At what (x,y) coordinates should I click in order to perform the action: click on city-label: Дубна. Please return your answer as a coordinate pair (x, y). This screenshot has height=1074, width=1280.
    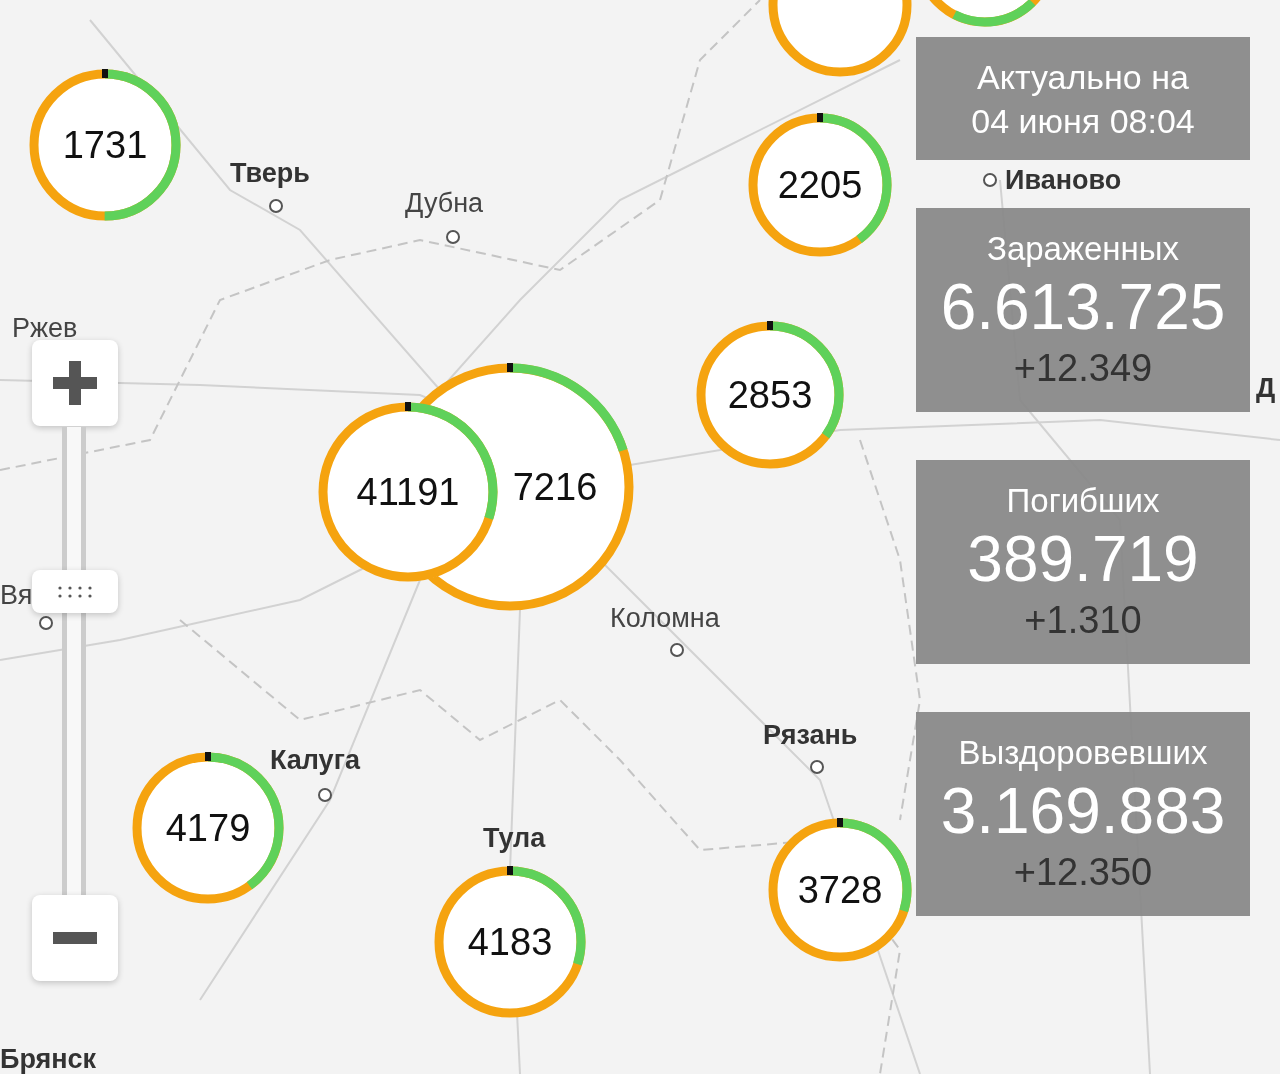
    Looking at the image, I should click on (444, 203).